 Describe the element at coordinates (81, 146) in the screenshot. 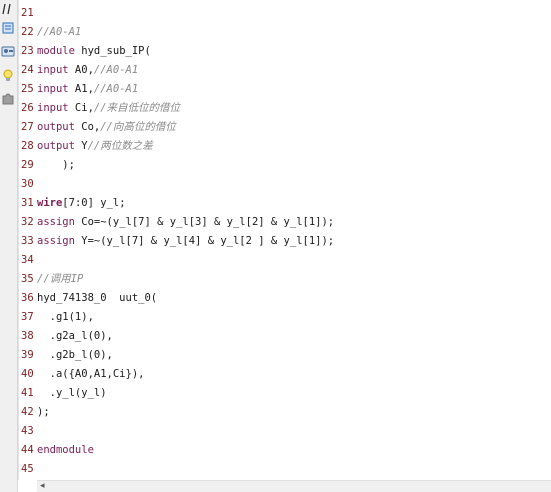

I see `code-token: Y` at that location.